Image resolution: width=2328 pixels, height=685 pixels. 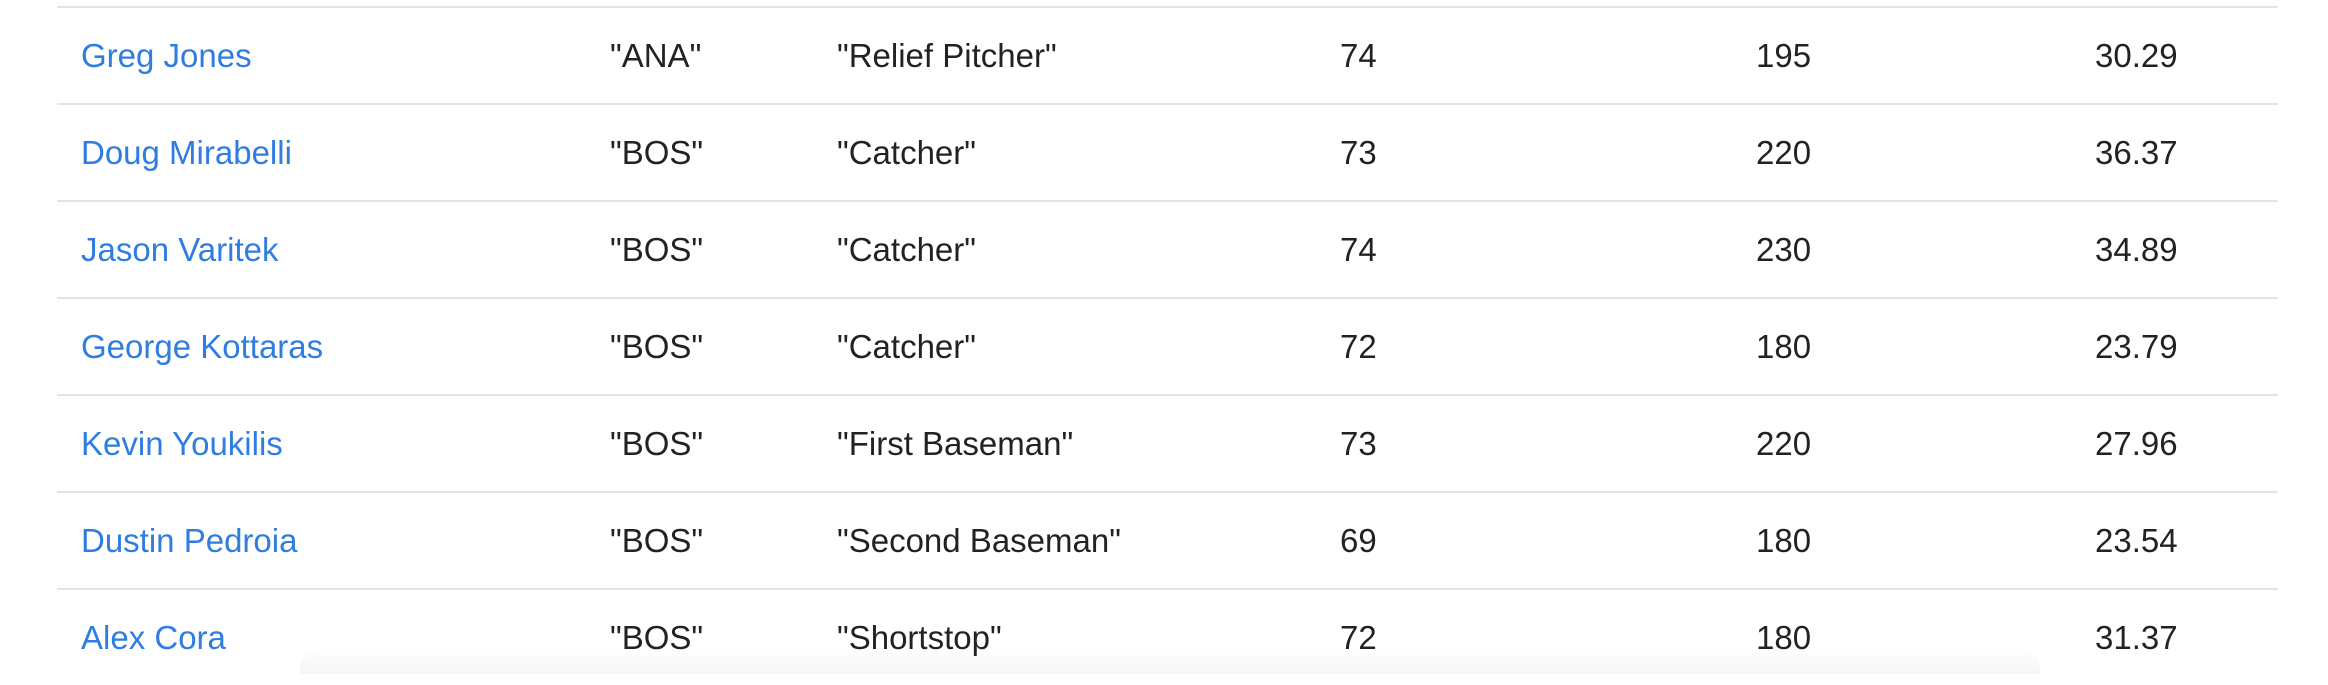 What do you see at coordinates (947, 55) in the screenshot?
I see `position-cell: "Relief Pitcher"` at bounding box center [947, 55].